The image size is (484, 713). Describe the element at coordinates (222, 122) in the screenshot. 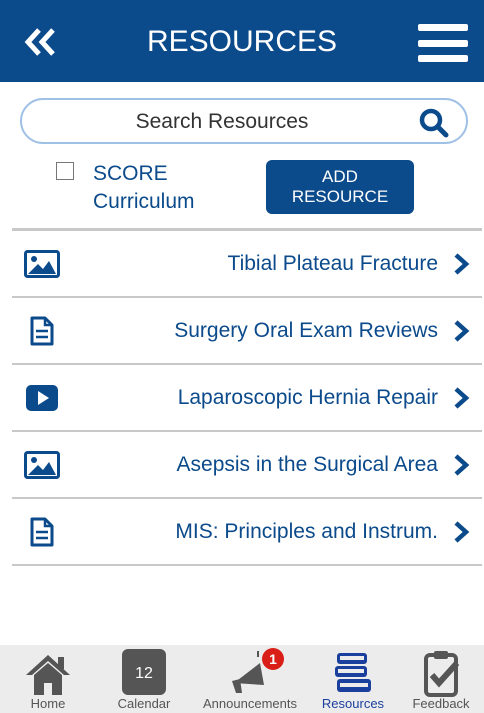

I see `search-input` at that location.